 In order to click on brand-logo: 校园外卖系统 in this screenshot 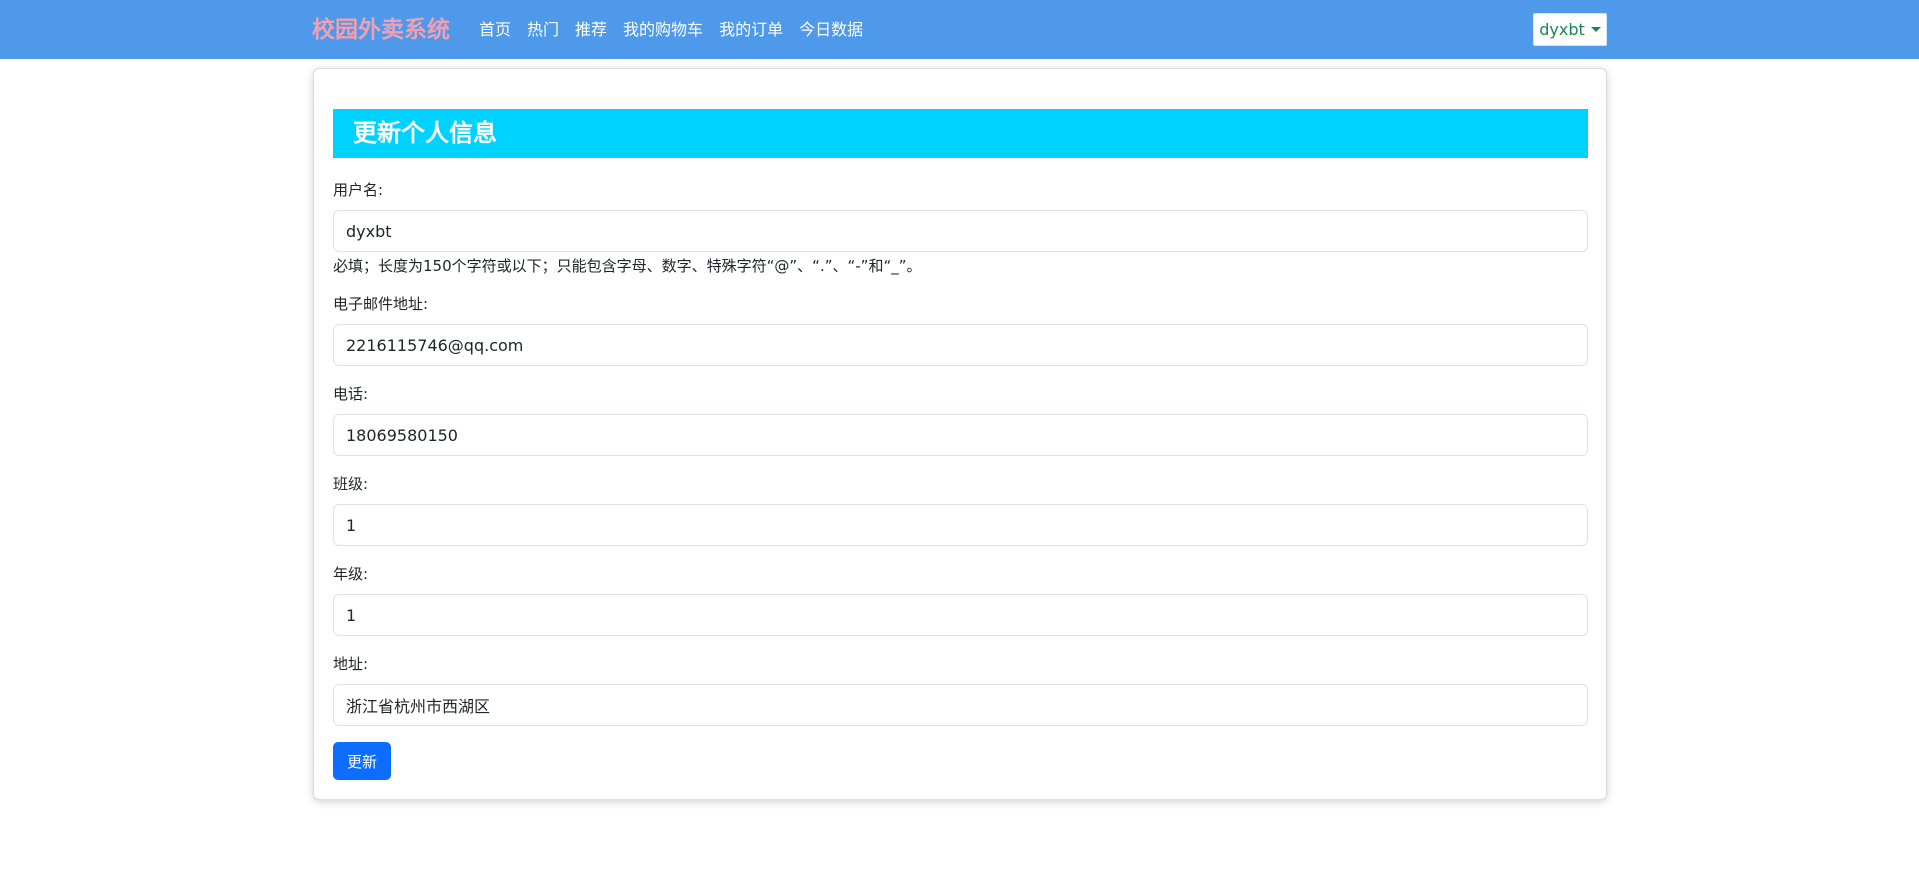, I will do `click(381, 30)`.